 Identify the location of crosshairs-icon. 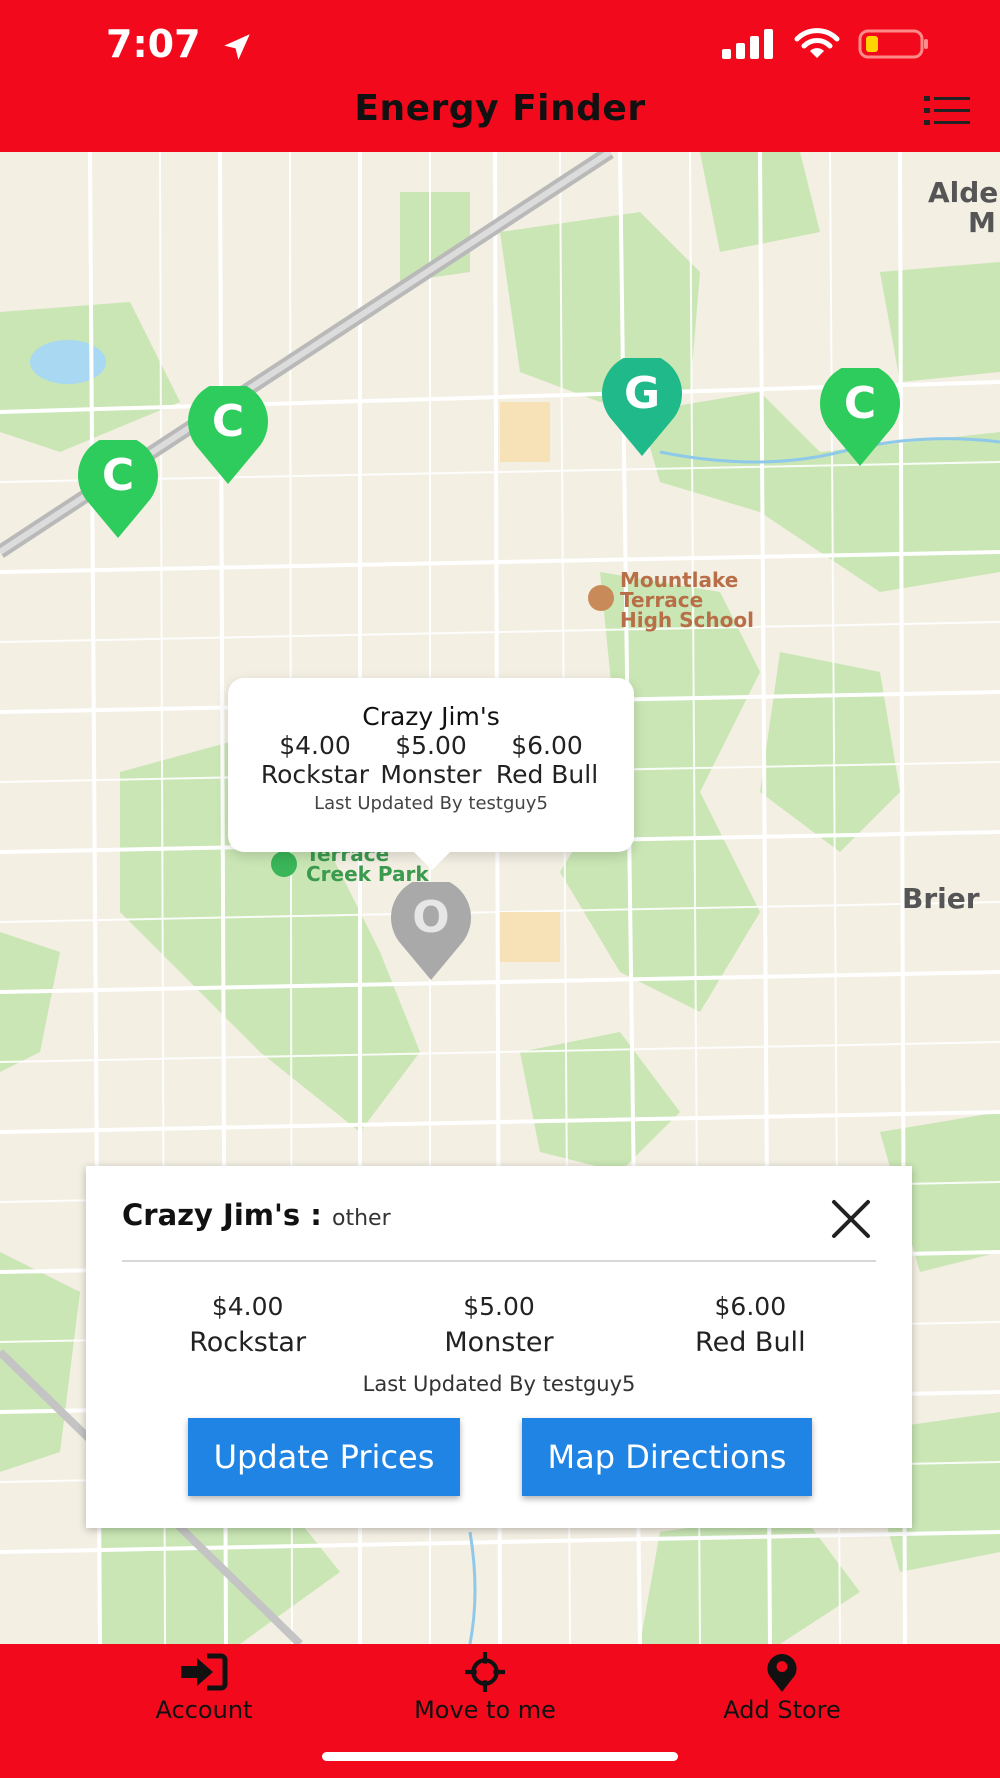
(485, 1672).